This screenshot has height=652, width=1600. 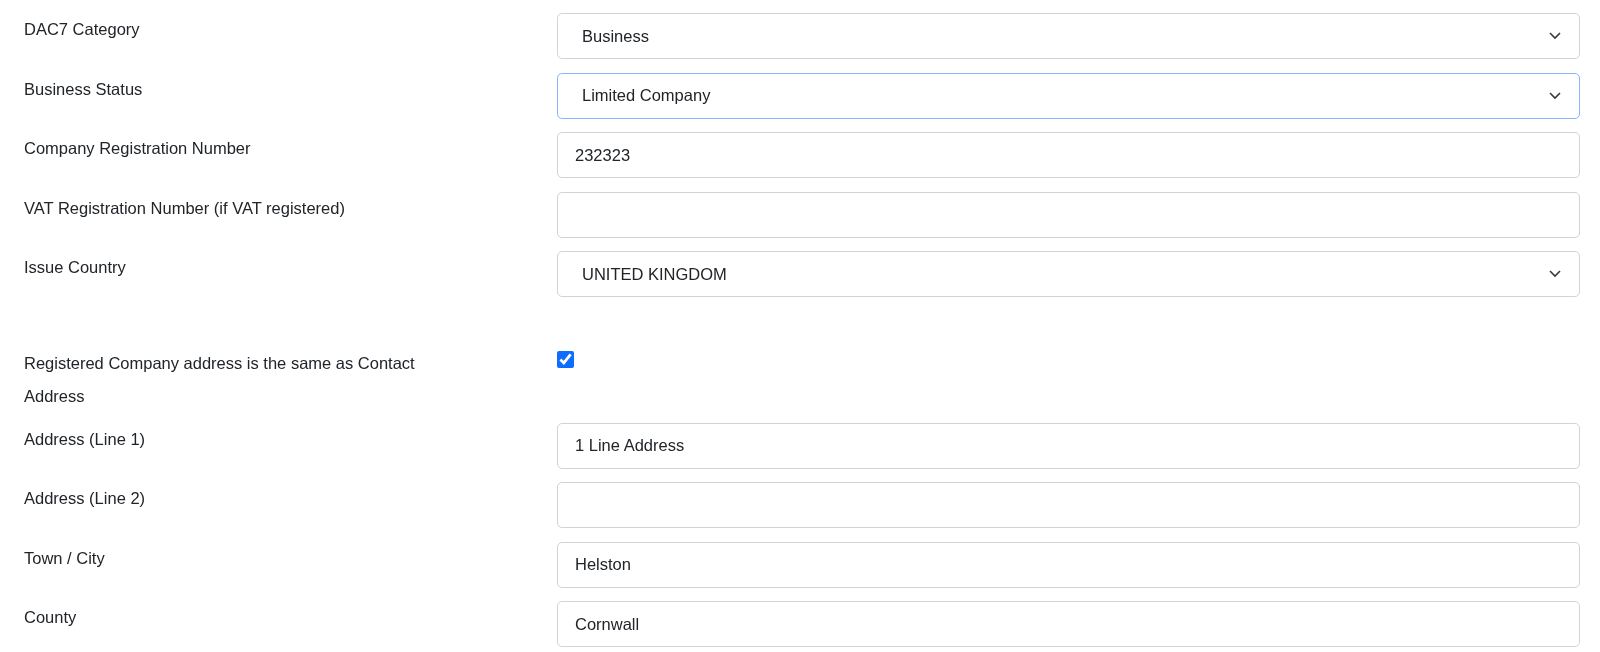 What do you see at coordinates (654, 274) in the screenshot?
I see `field-value: UNITED KINGDOM` at bounding box center [654, 274].